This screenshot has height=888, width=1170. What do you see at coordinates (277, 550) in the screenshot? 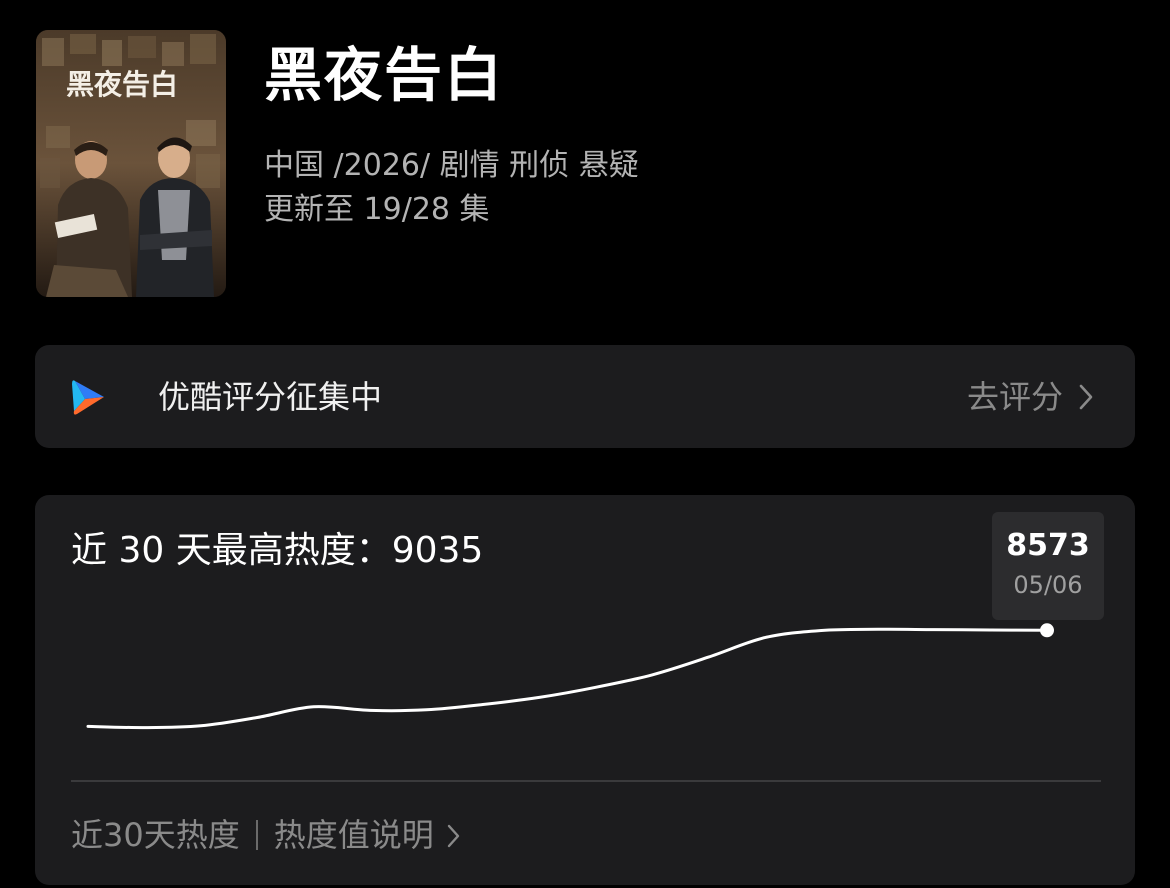
I see `max-popularity-heading: 近 30 天最高热度：9035` at bounding box center [277, 550].